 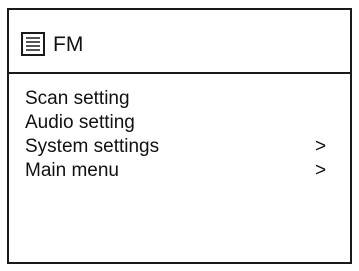 What do you see at coordinates (33, 44) in the screenshot?
I see `menu-list-icon` at bounding box center [33, 44].